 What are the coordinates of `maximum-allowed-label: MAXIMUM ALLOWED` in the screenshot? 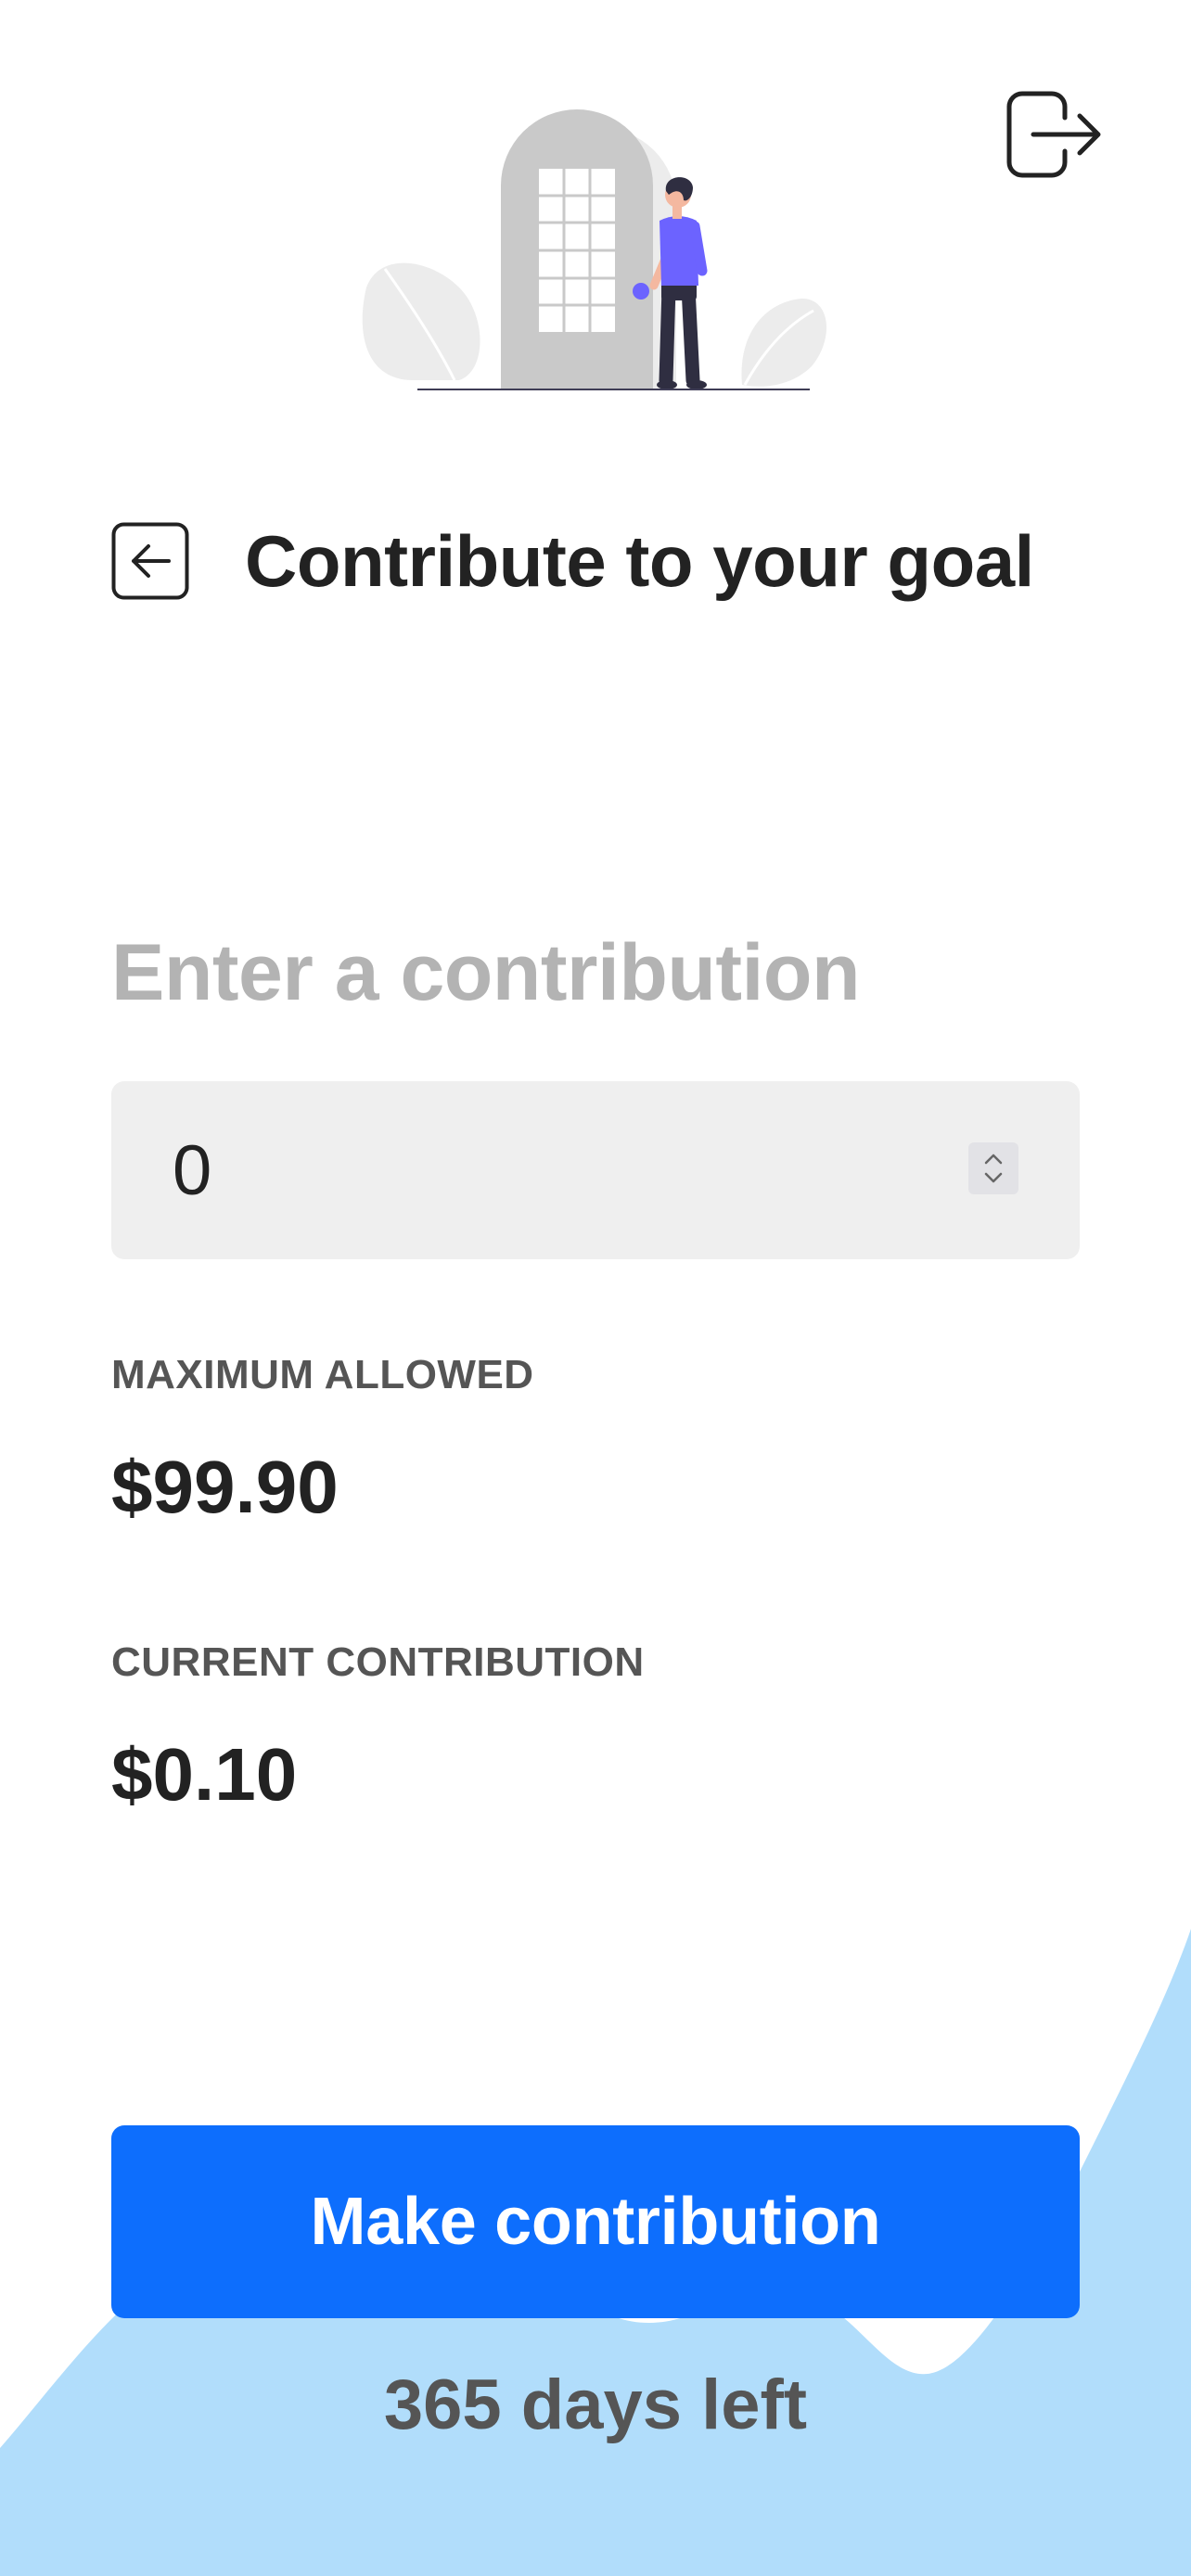 It's located at (322, 1374).